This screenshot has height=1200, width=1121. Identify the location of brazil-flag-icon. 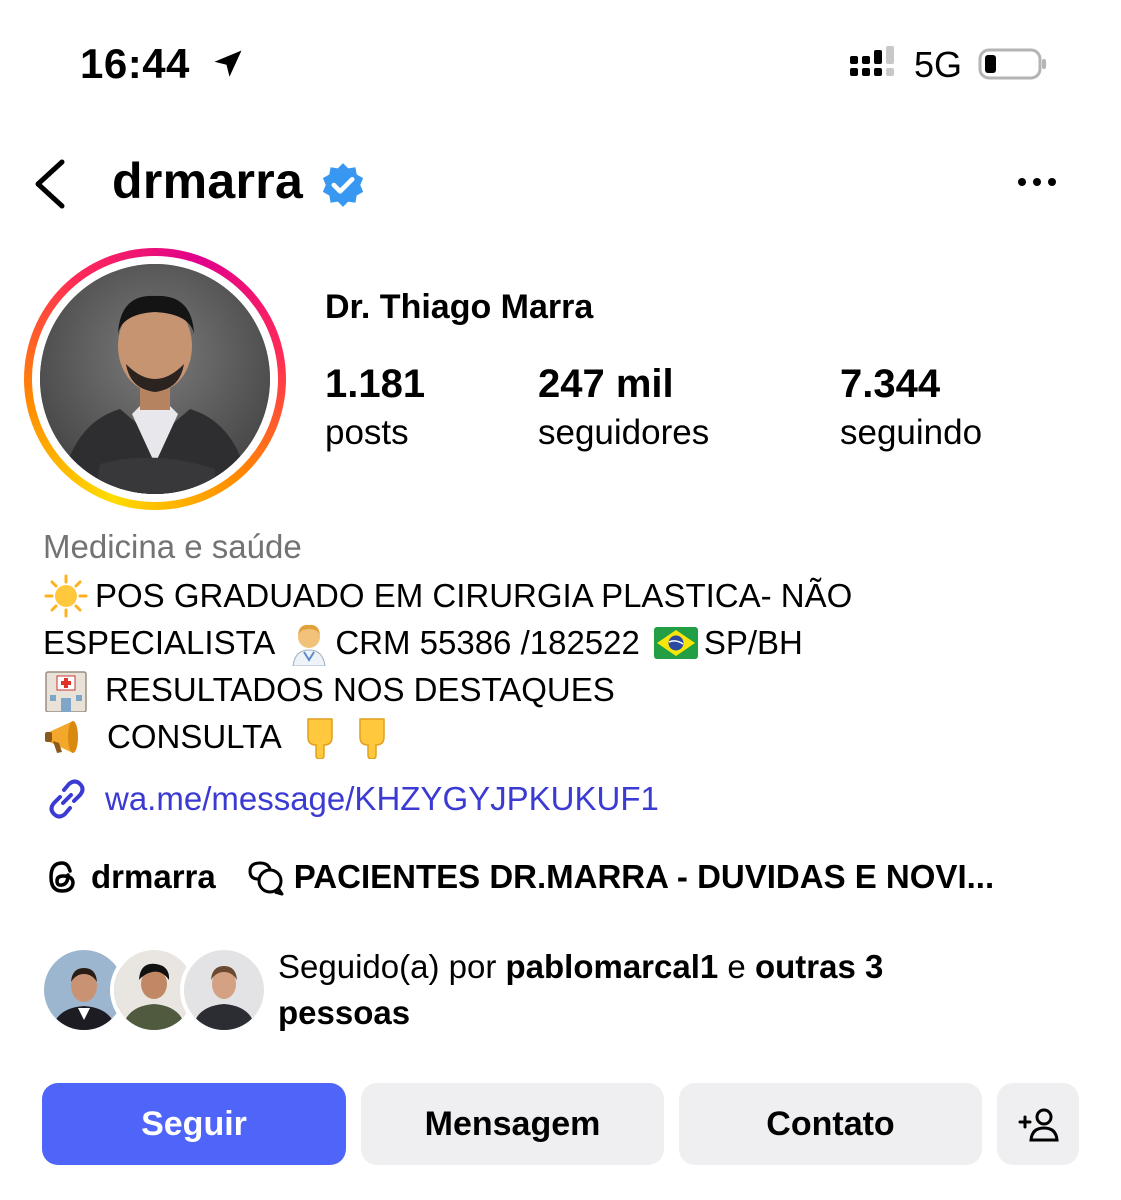
(675, 642).